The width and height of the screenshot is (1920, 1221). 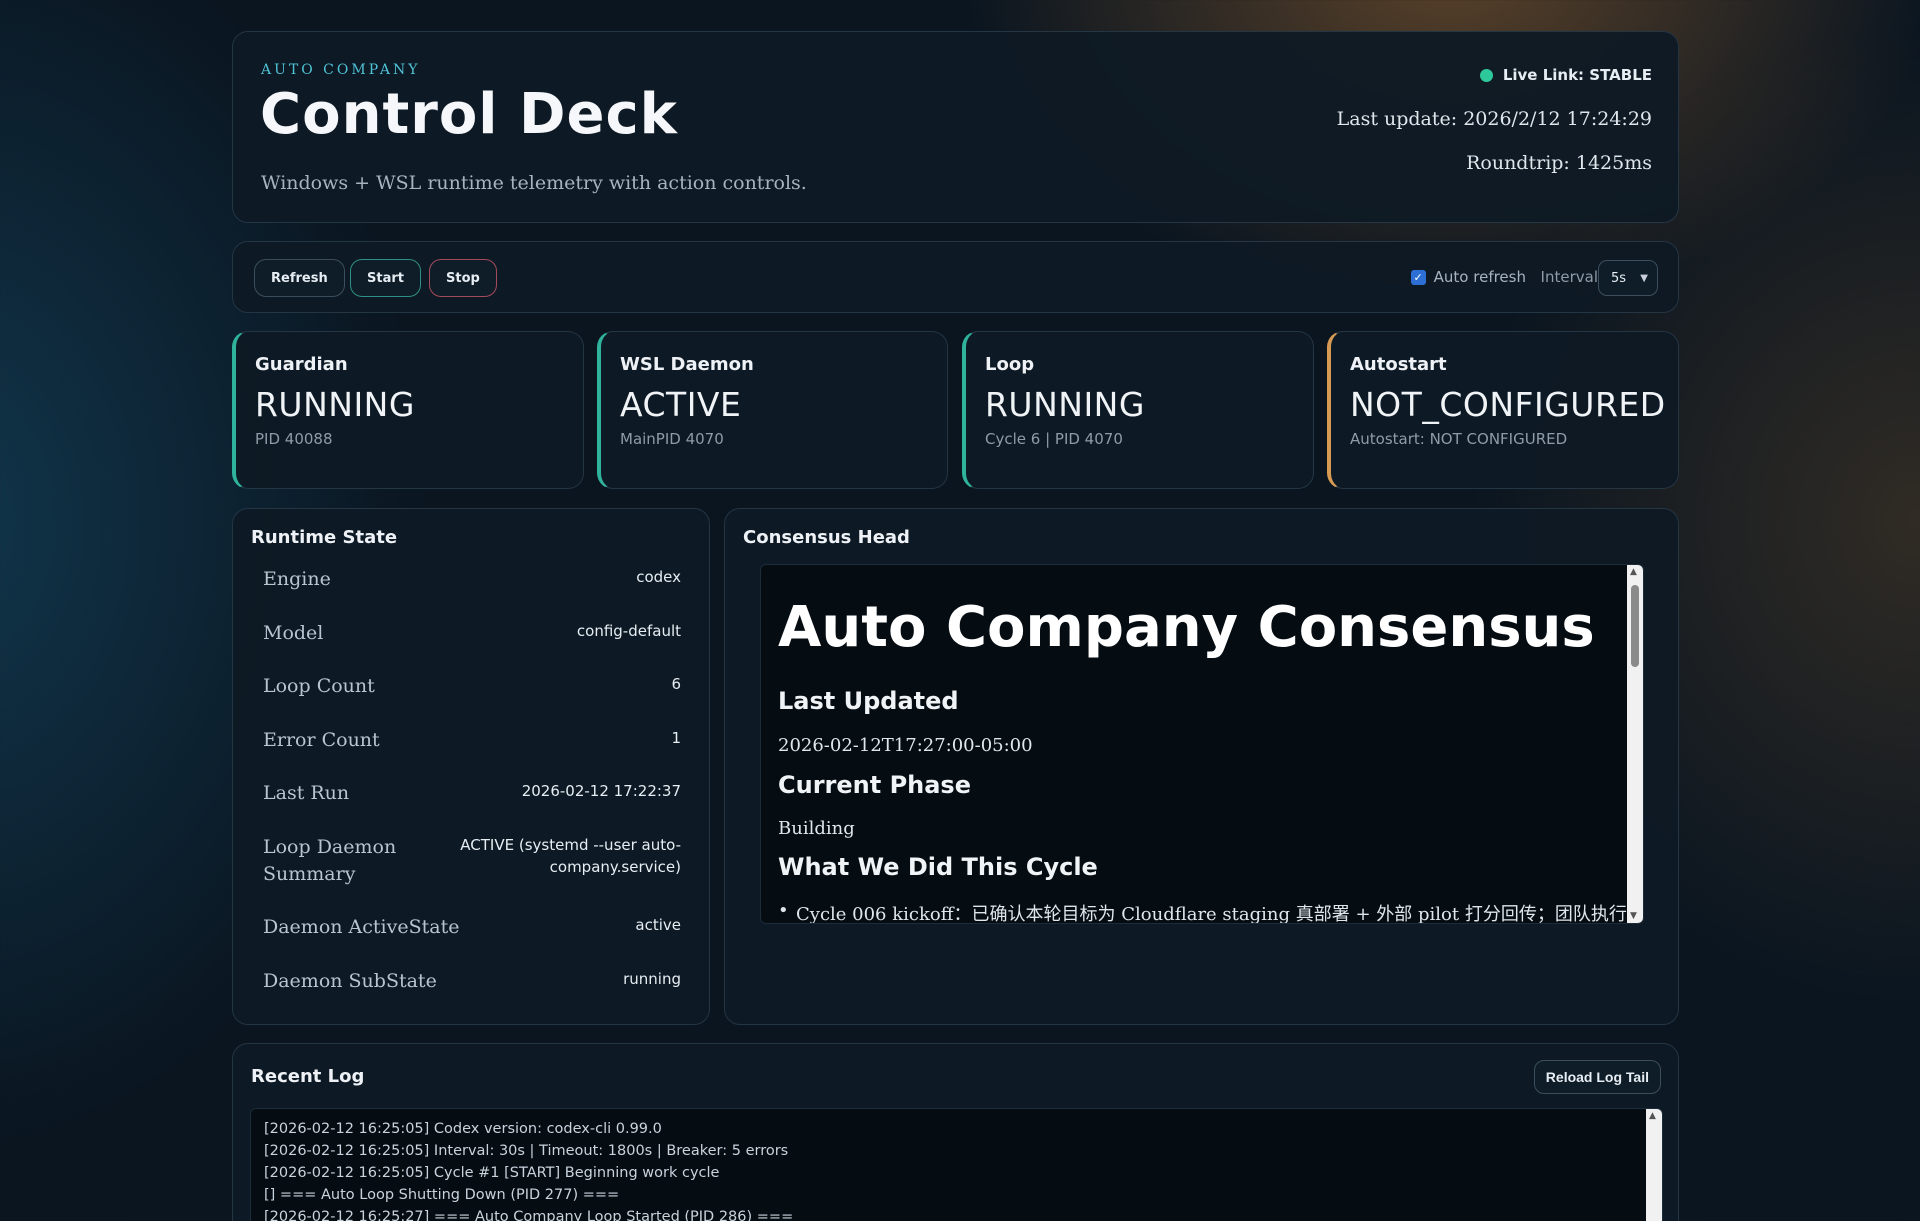 I want to click on runtime-row-error-count: Error Count 1, so click(x=472, y=740).